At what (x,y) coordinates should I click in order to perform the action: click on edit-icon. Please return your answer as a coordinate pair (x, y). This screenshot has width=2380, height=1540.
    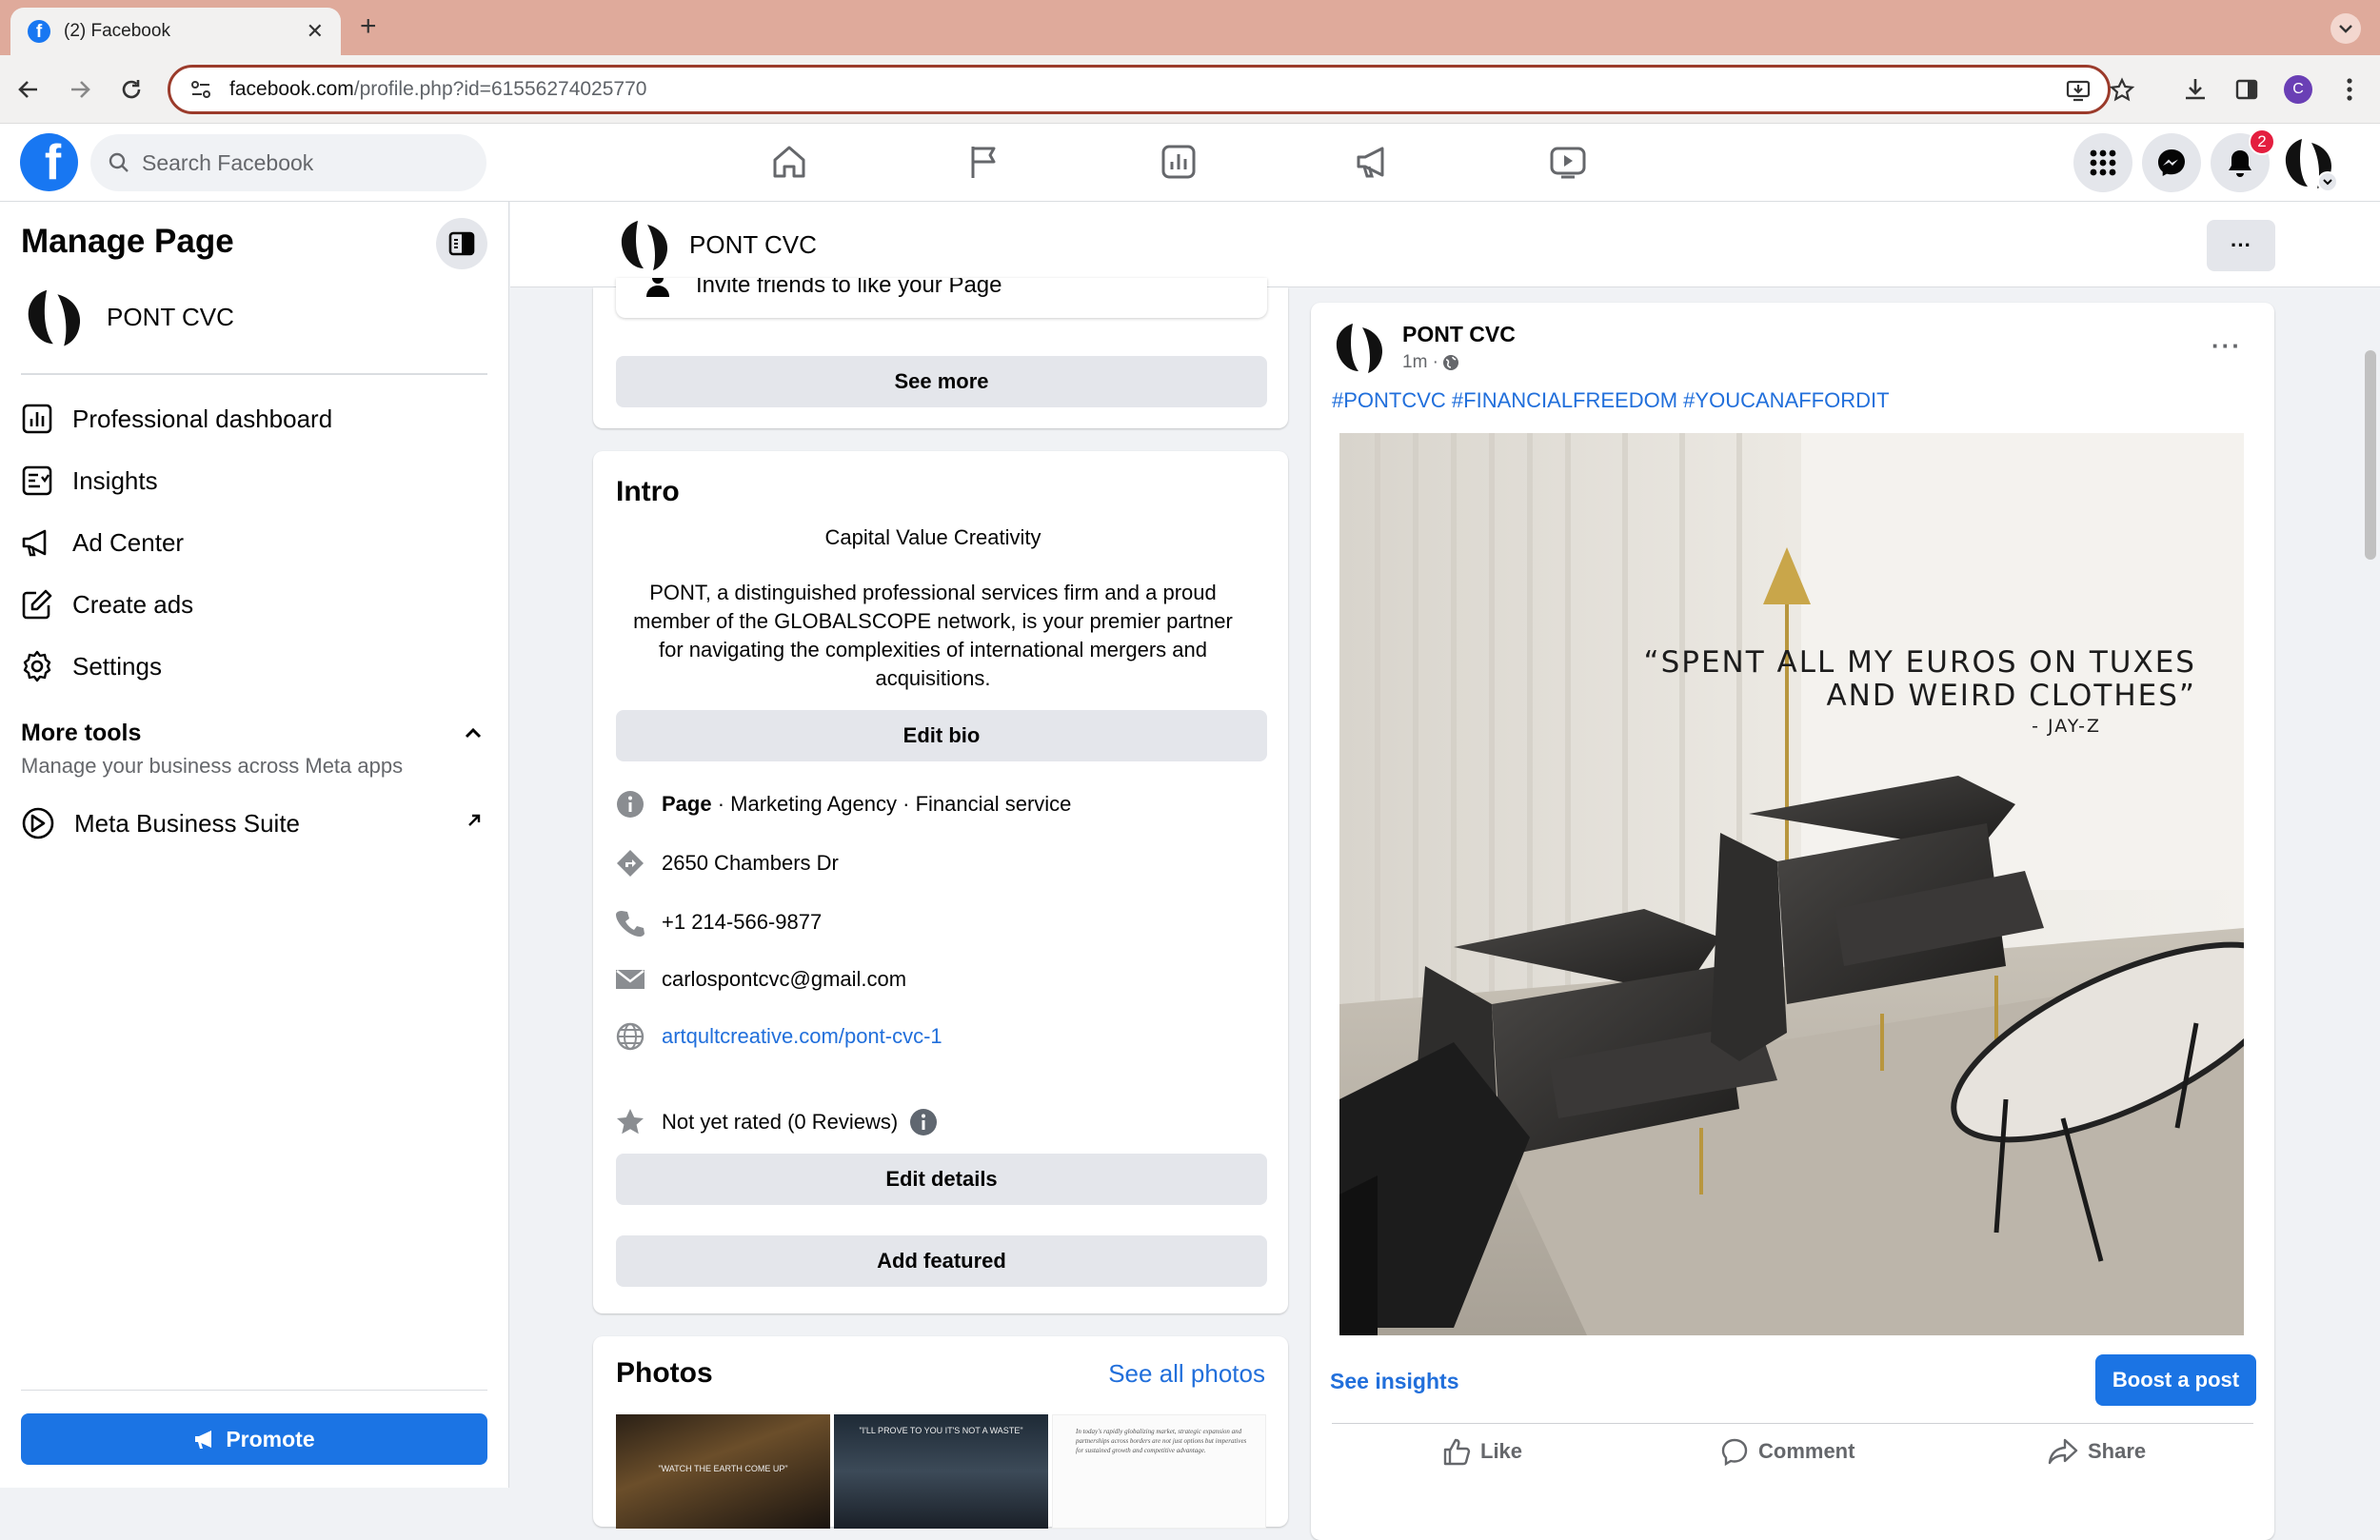
    Looking at the image, I should click on (37, 604).